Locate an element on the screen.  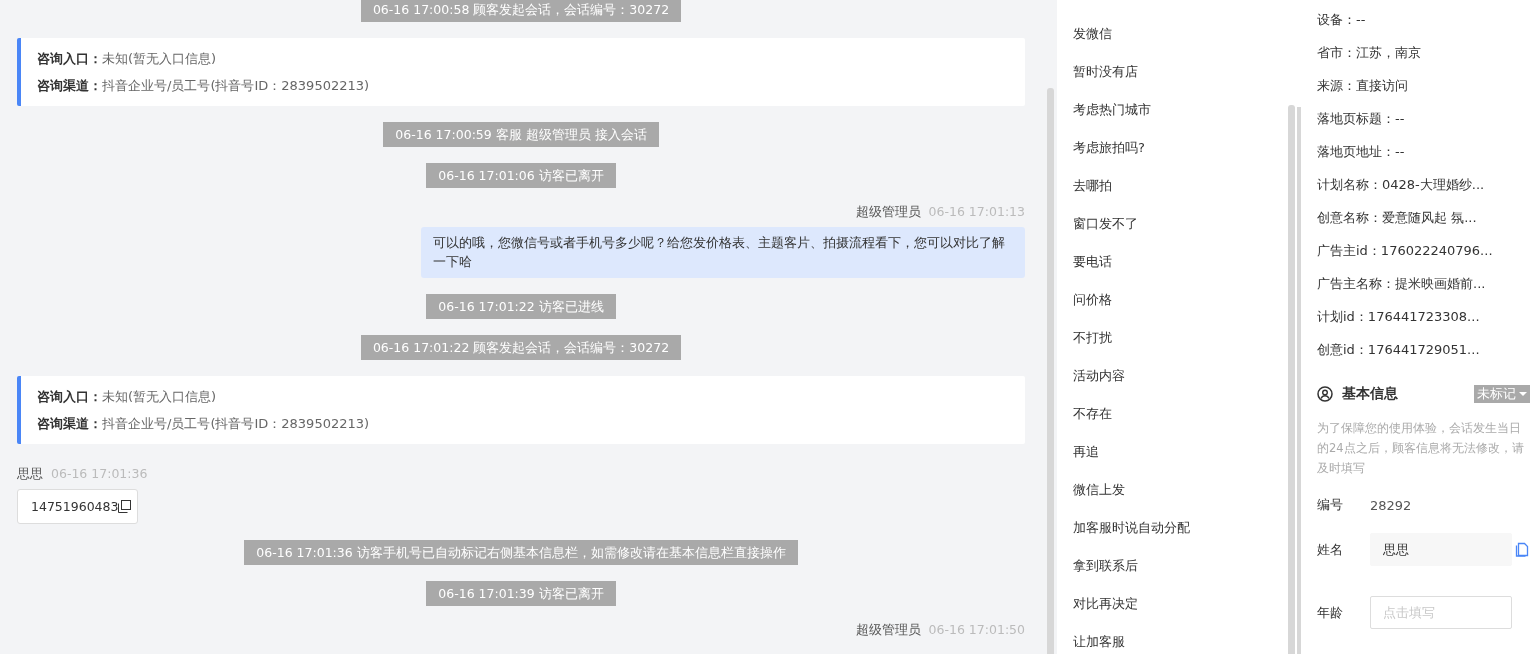
quick-reply-item: 再追 is located at coordinates (1185, 452).